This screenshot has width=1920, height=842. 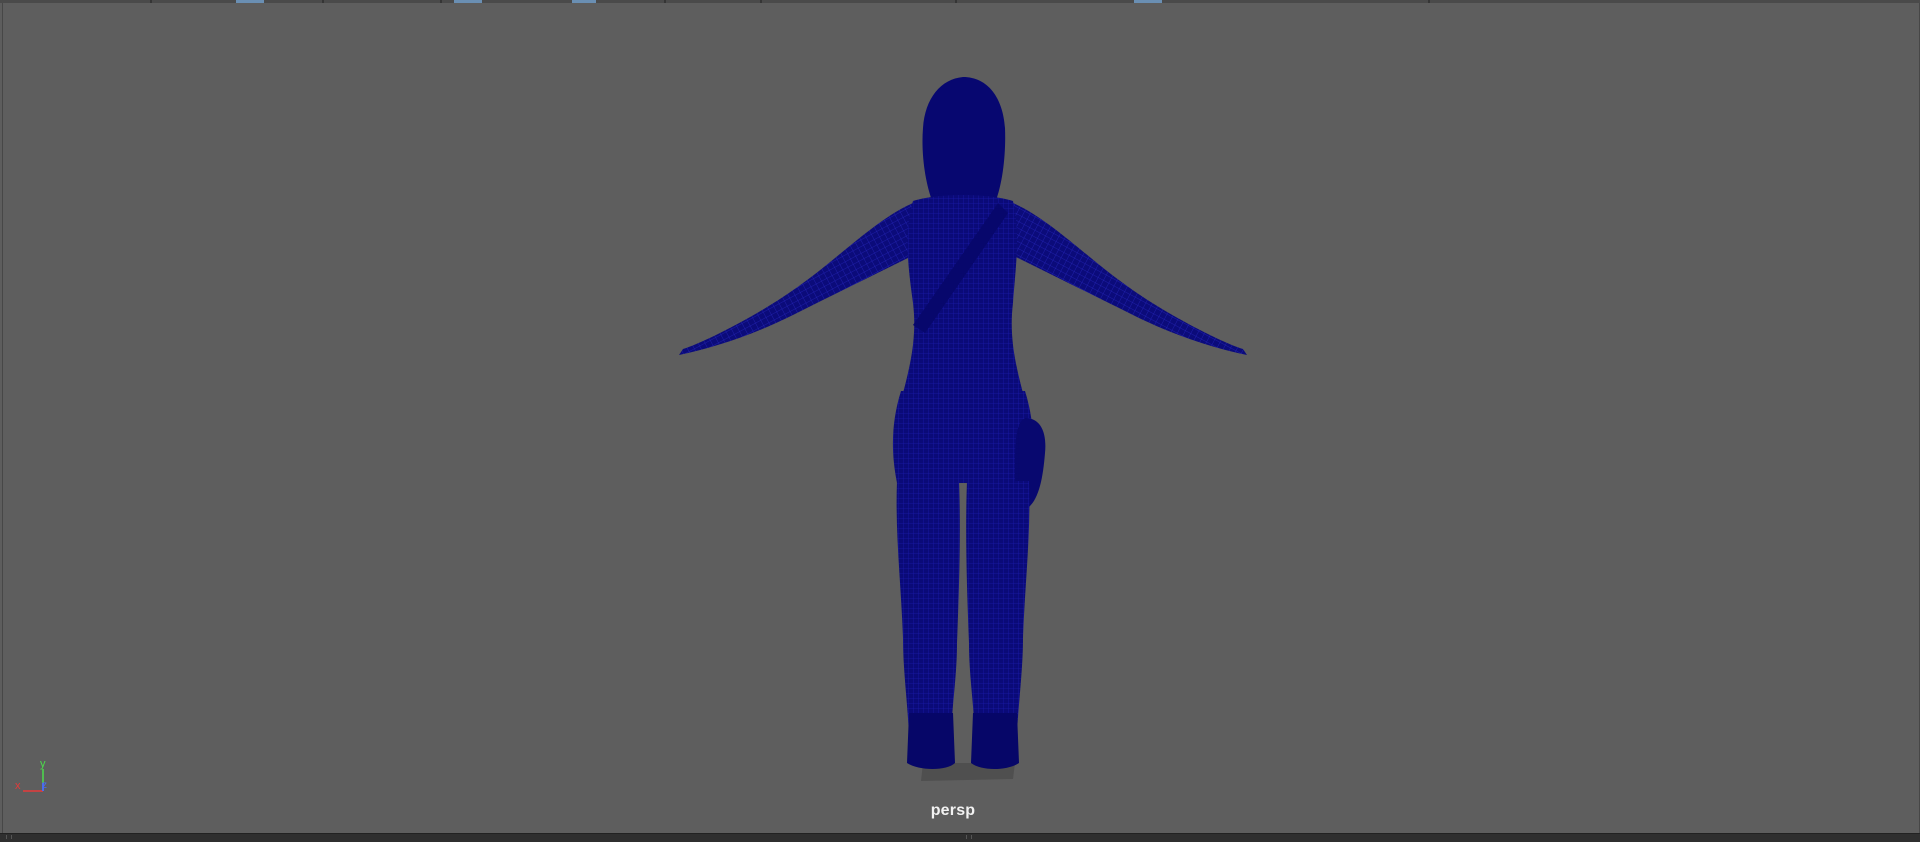 I want to click on bottom-panel-edge, so click(x=960, y=837).